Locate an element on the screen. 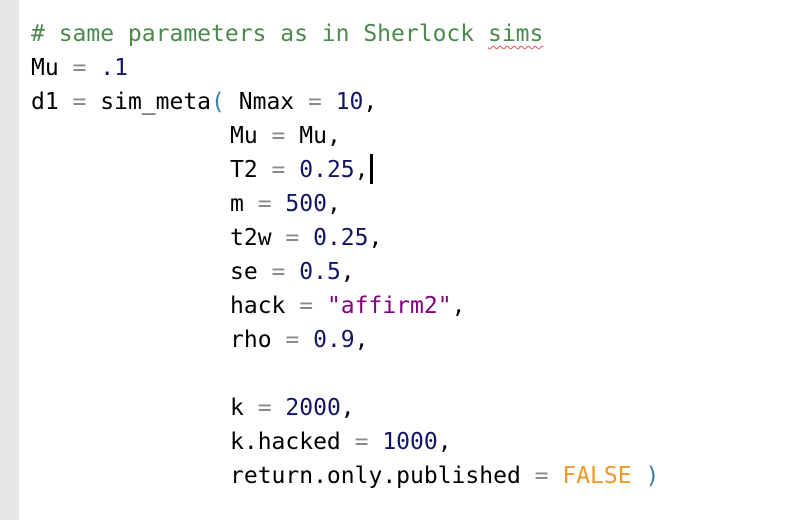  numeric-value: .1 is located at coordinates (114, 68).